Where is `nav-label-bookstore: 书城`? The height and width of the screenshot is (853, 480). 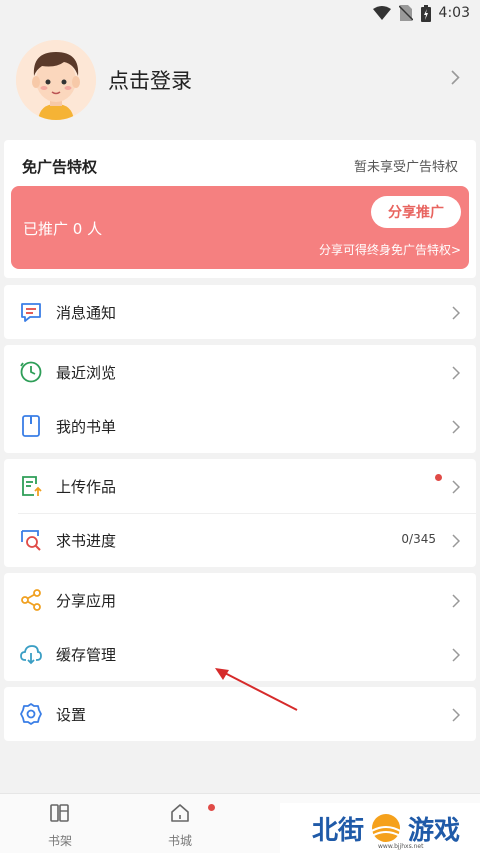 nav-label-bookstore: 书城 is located at coordinates (179, 841).